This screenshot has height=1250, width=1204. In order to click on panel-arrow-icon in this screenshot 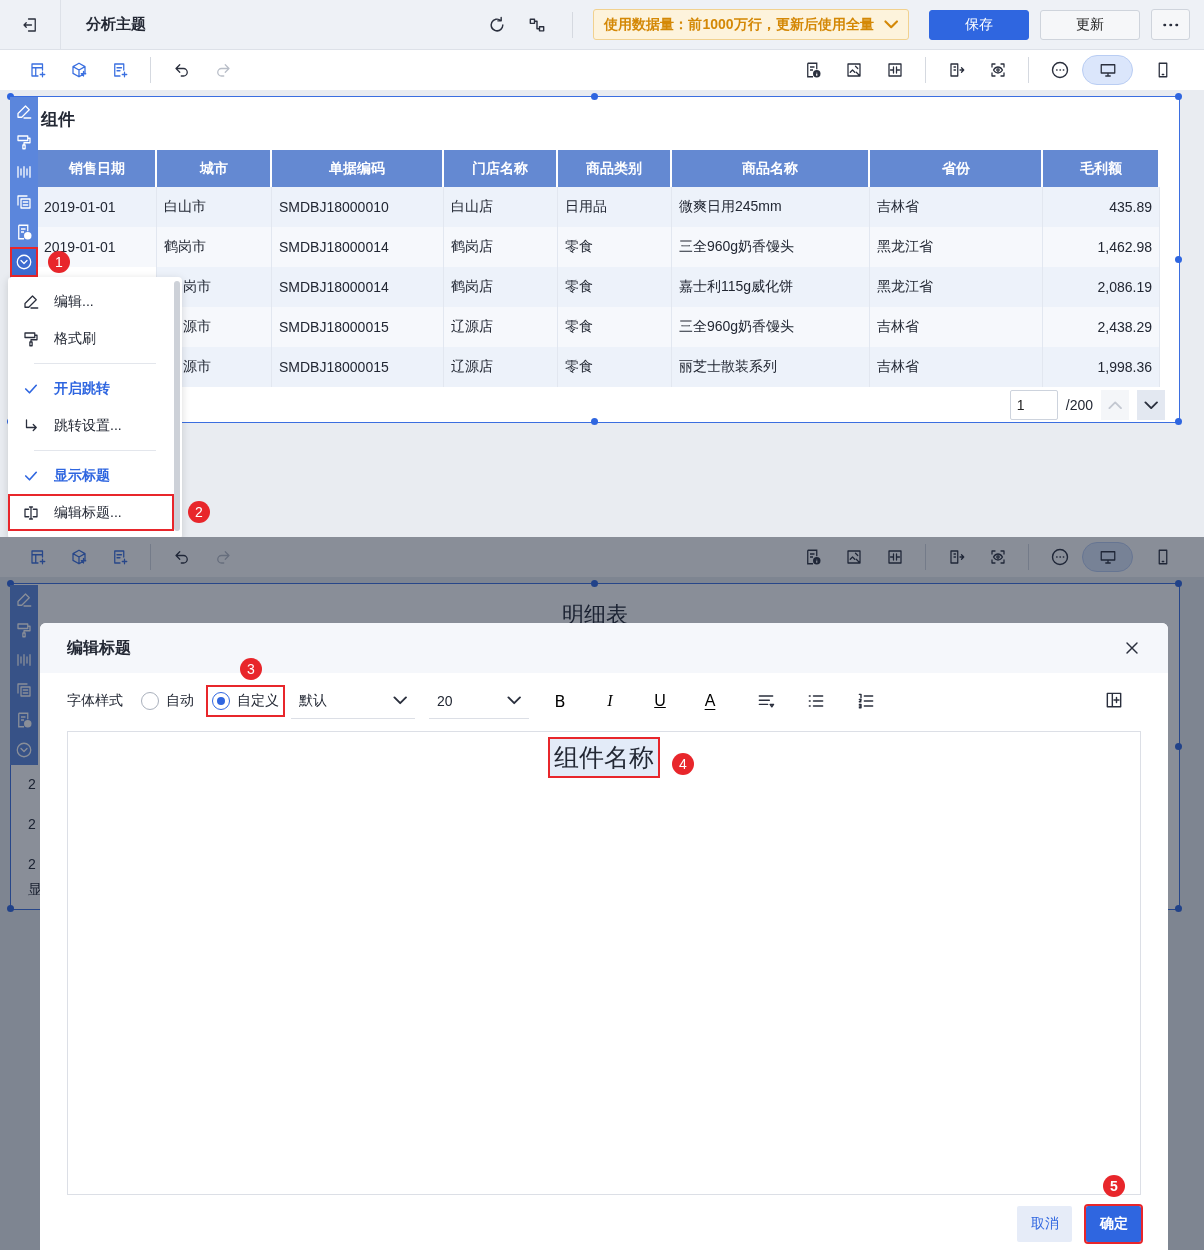, I will do `click(956, 70)`.